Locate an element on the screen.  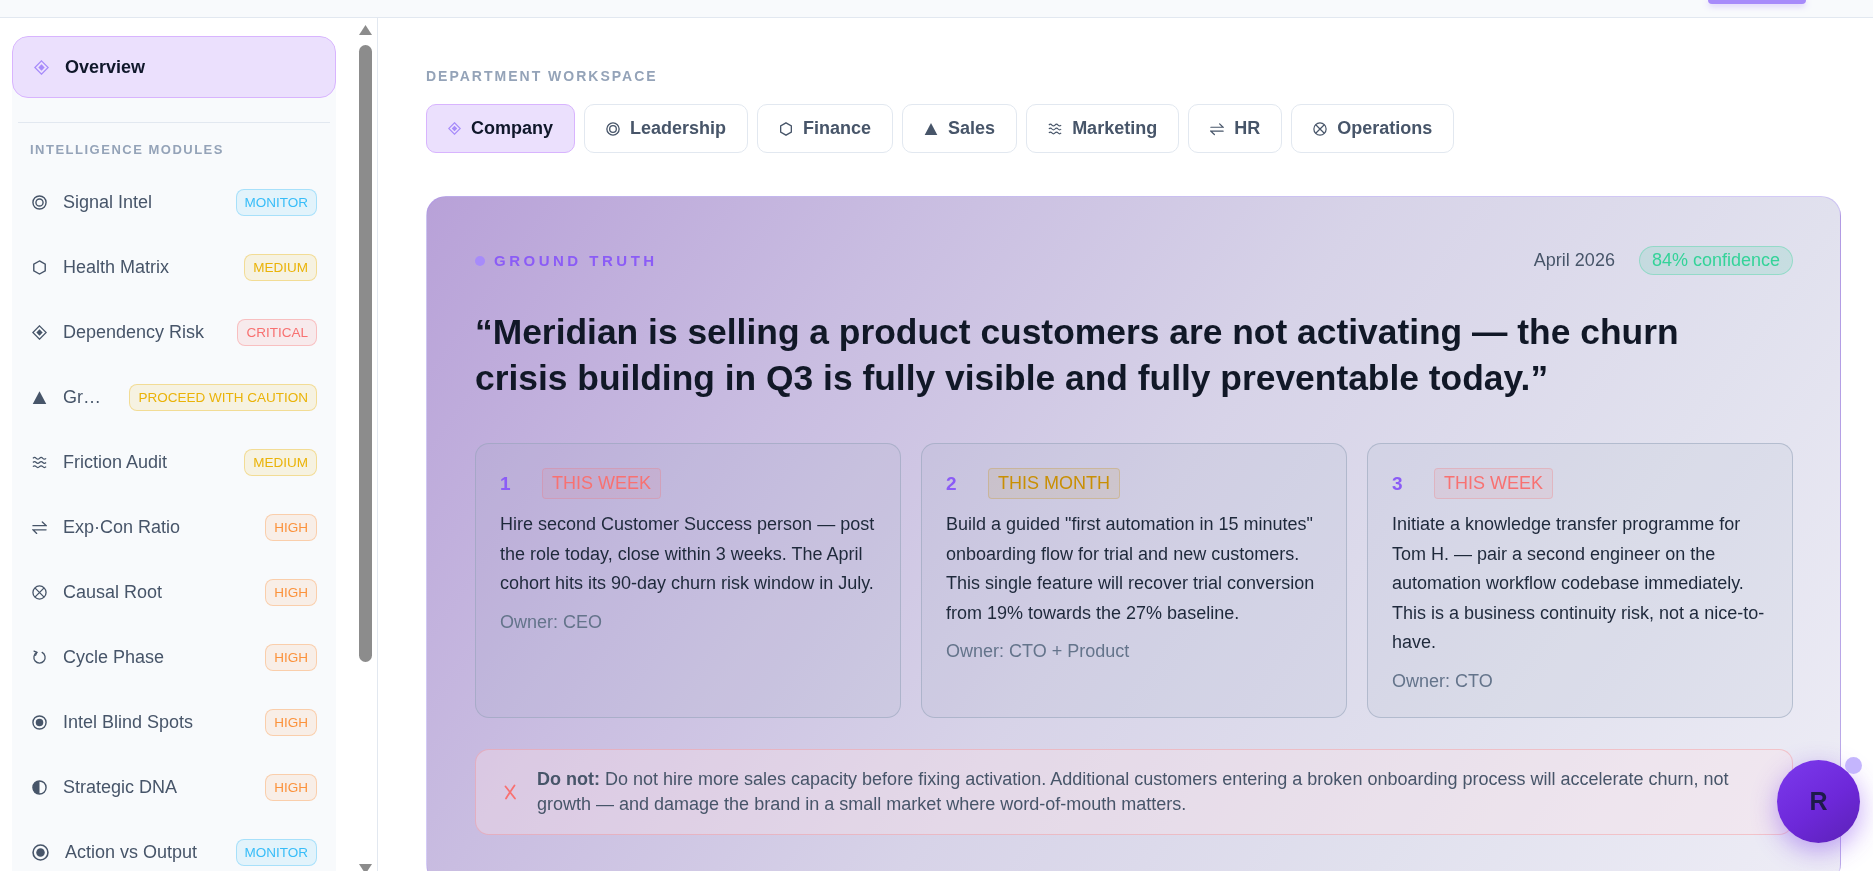
department-tab: HR is located at coordinates (1235, 128).